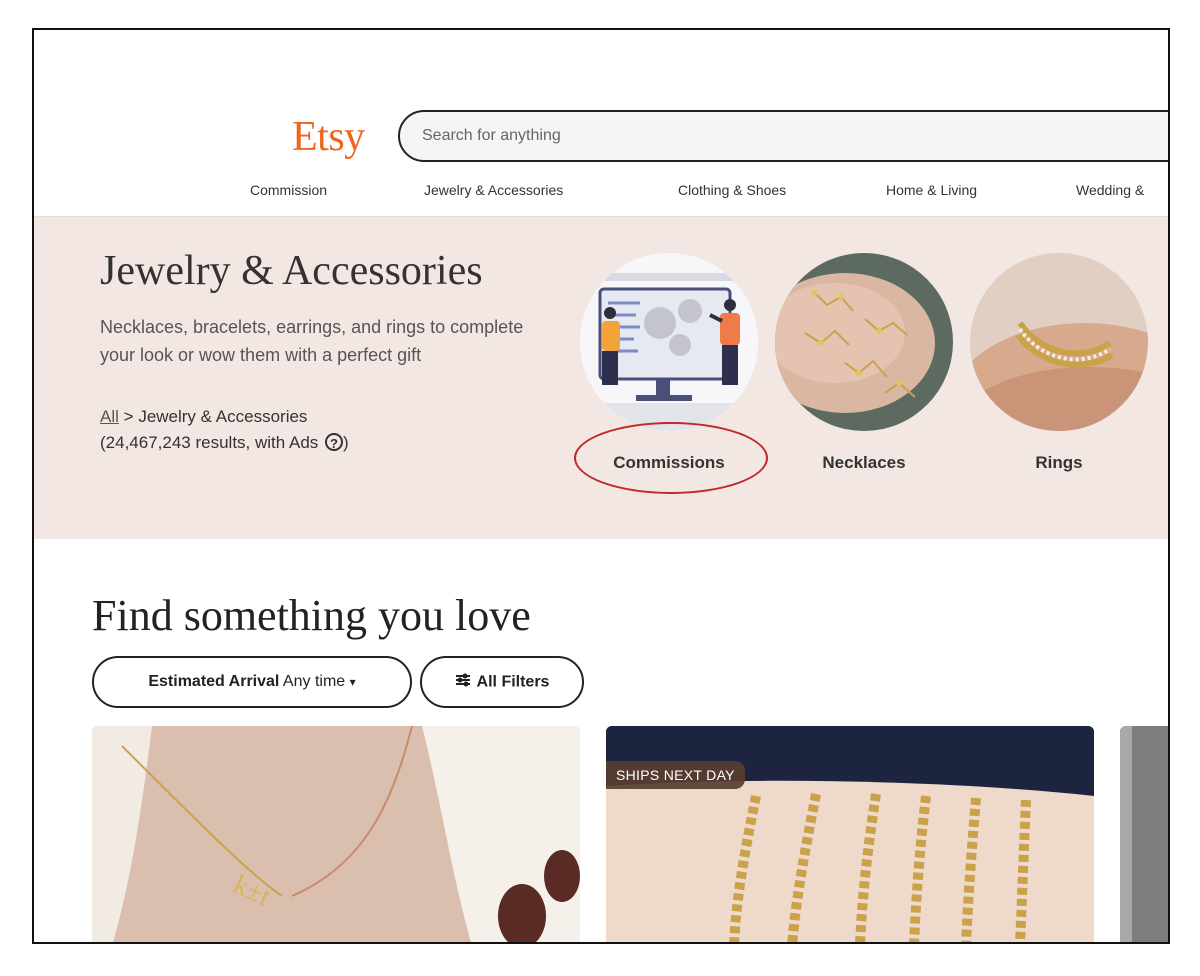 Image resolution: width=1200 pixels, height=976 pixels. Describe the element at coordinates (864, 342) in the screenshot. I see `necklaces-photo-icon` at that location.